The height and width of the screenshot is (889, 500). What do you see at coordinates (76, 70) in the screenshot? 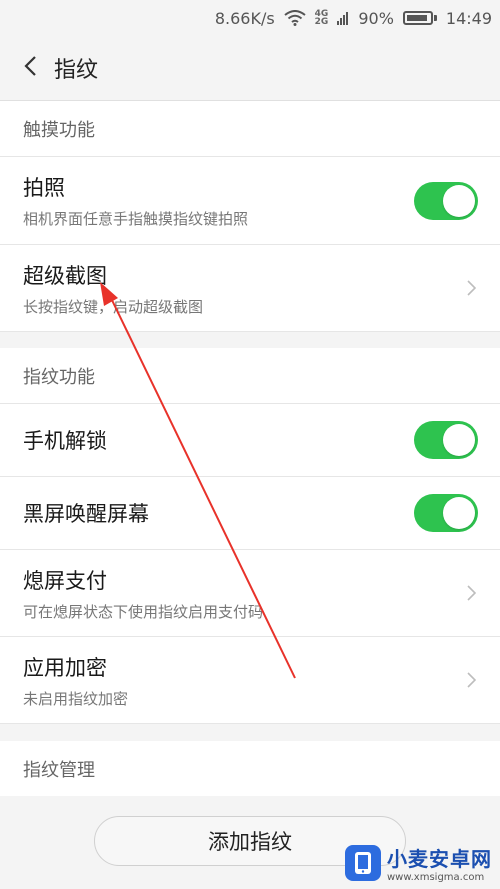
I see `page-title: 指纹` at bounding box center [76, 70].